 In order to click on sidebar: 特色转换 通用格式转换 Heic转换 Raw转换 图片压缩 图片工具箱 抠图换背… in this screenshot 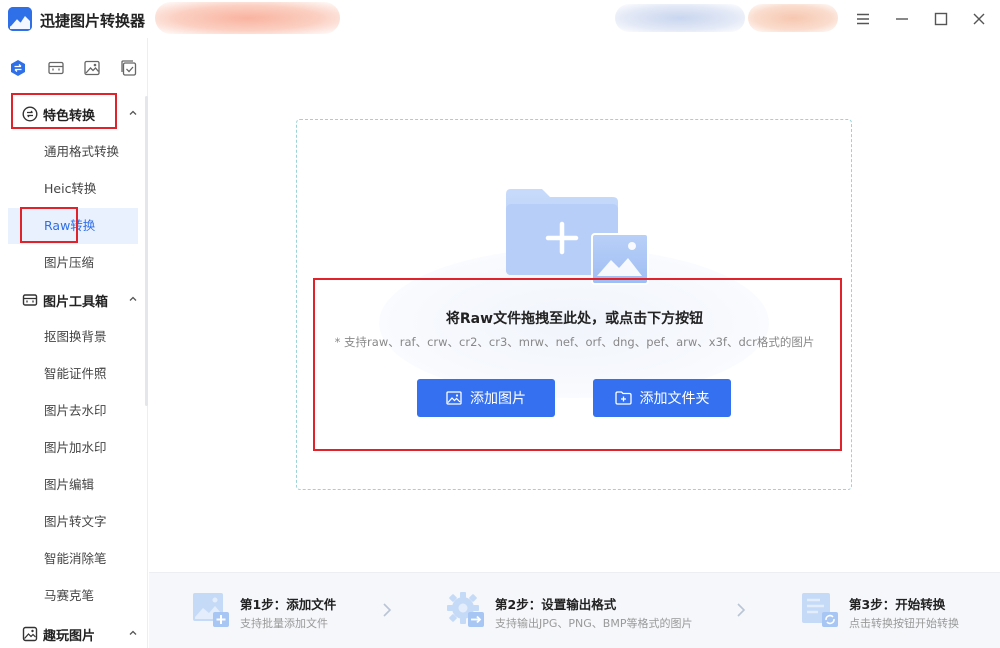, I will do `click(74, 343)`.